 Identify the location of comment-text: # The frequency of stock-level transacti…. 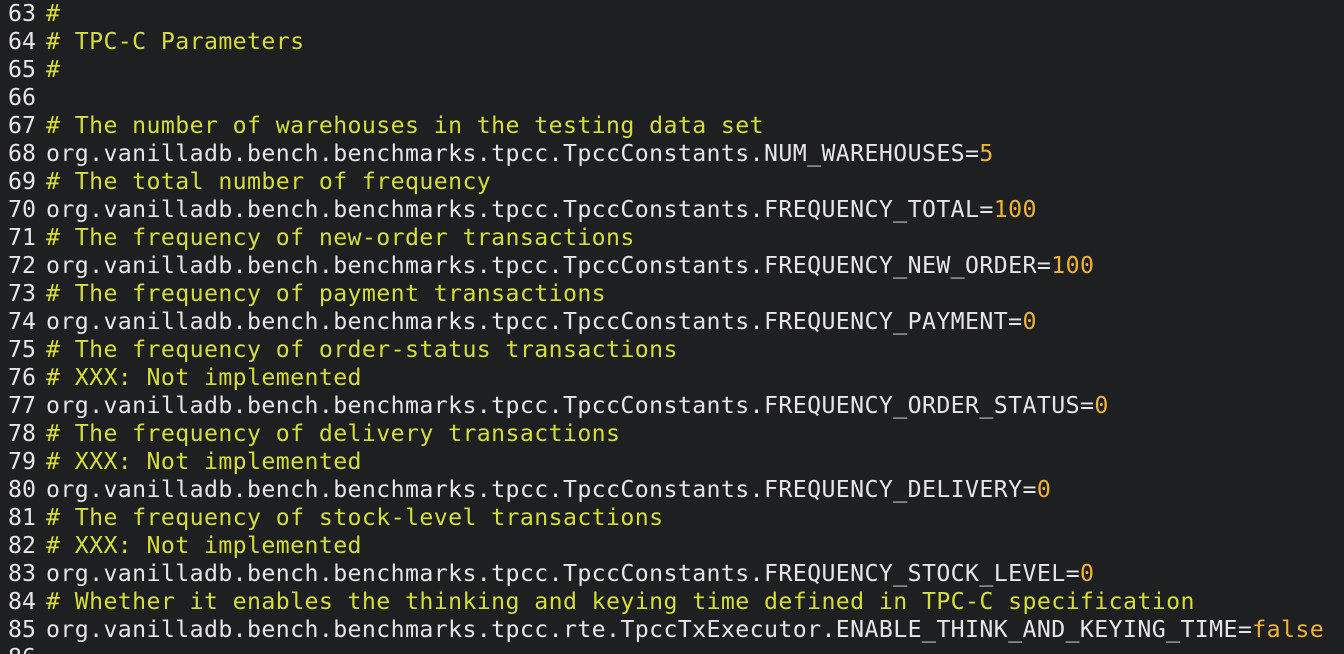
(355, 517).